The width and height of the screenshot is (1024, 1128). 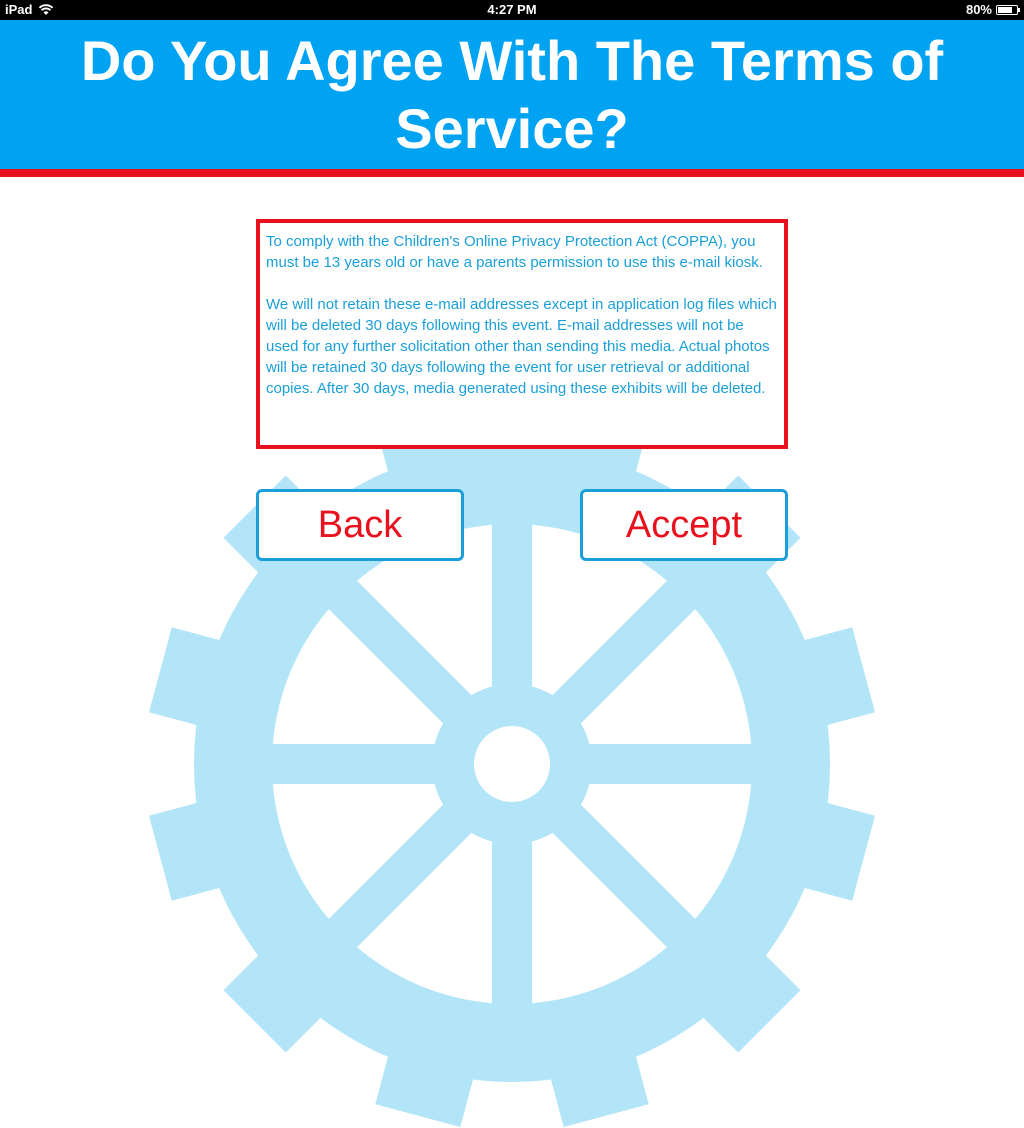 I want to click on header-banner: Do You Agree With The Terms of Service?, so click(x=512, y=94).